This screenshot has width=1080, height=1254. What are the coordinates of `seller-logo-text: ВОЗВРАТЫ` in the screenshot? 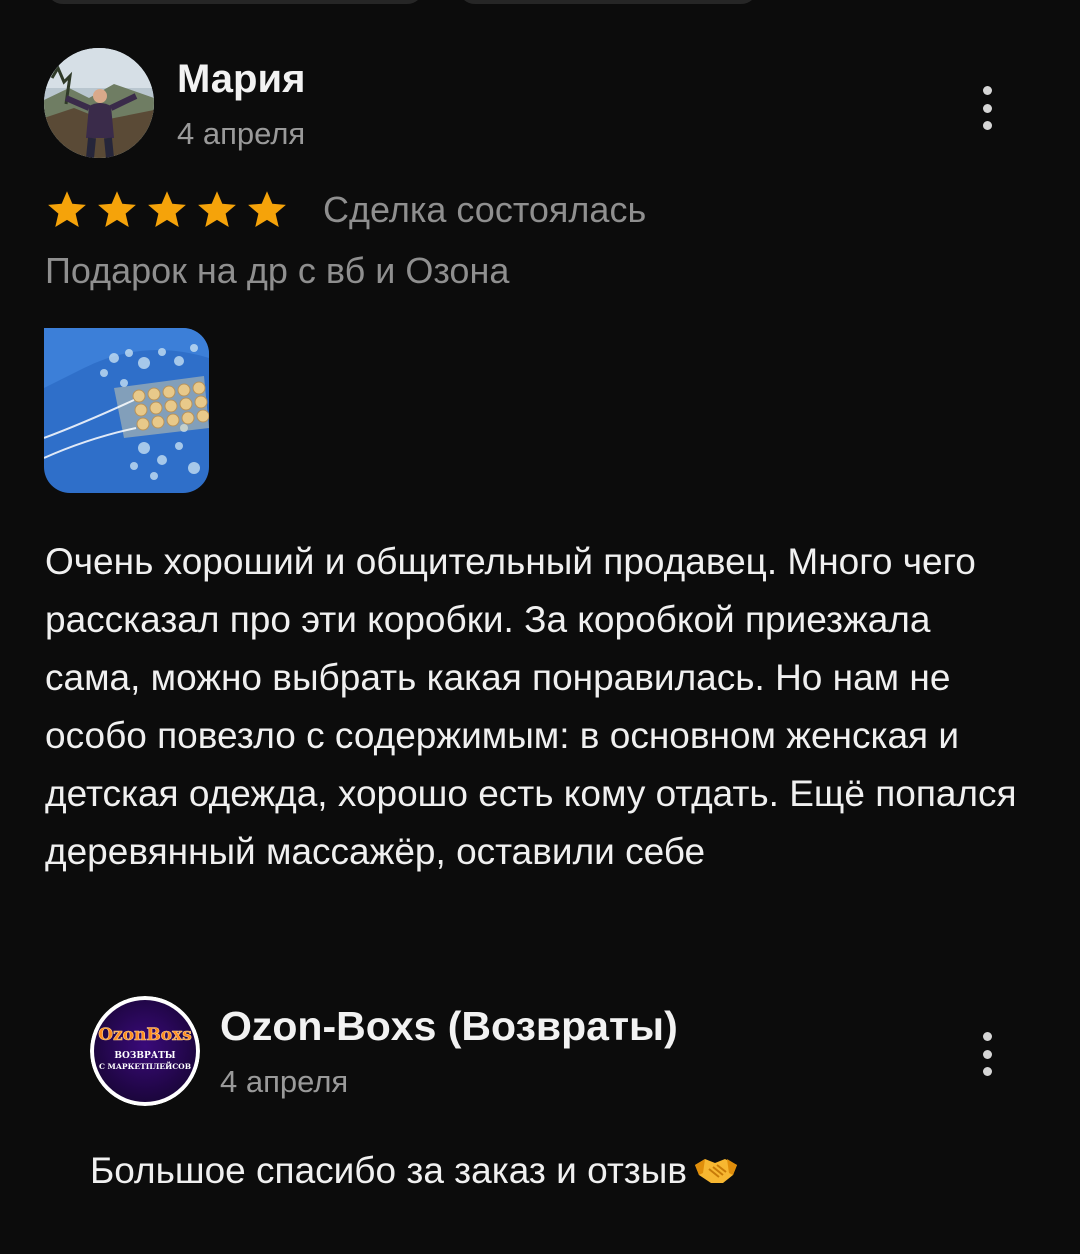 It's located at (144, 1056).